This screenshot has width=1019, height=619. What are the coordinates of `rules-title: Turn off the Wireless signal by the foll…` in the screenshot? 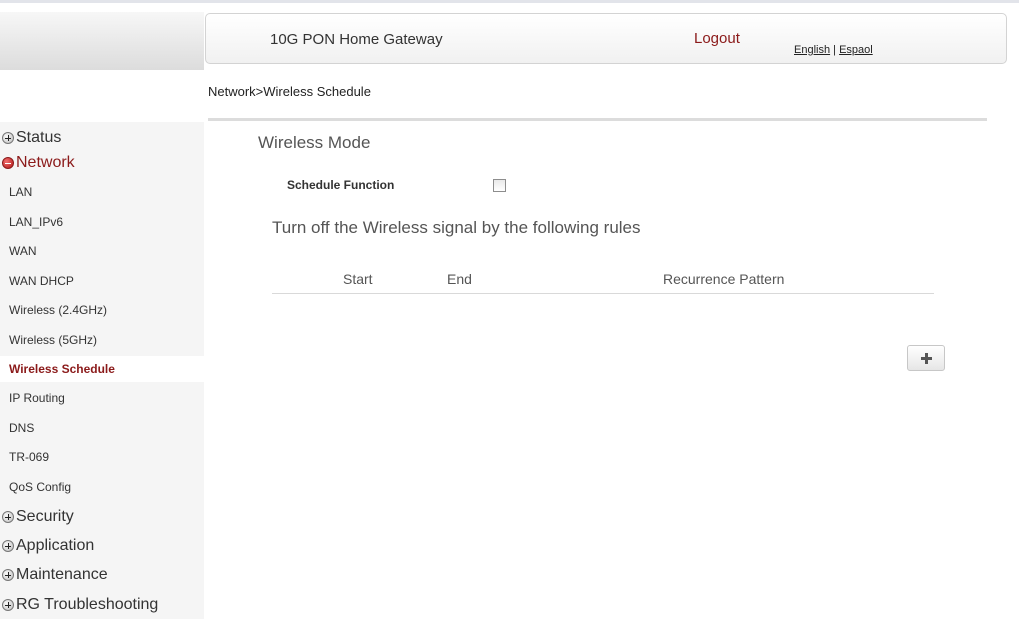 It's located at (456, 227).